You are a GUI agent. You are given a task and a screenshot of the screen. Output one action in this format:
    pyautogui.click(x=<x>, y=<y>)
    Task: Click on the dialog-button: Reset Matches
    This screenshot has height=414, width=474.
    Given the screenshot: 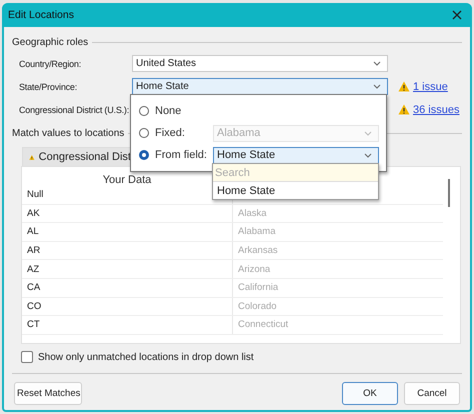 What is the action you would take?
    pyautogui.click(x=48, y=393)
    